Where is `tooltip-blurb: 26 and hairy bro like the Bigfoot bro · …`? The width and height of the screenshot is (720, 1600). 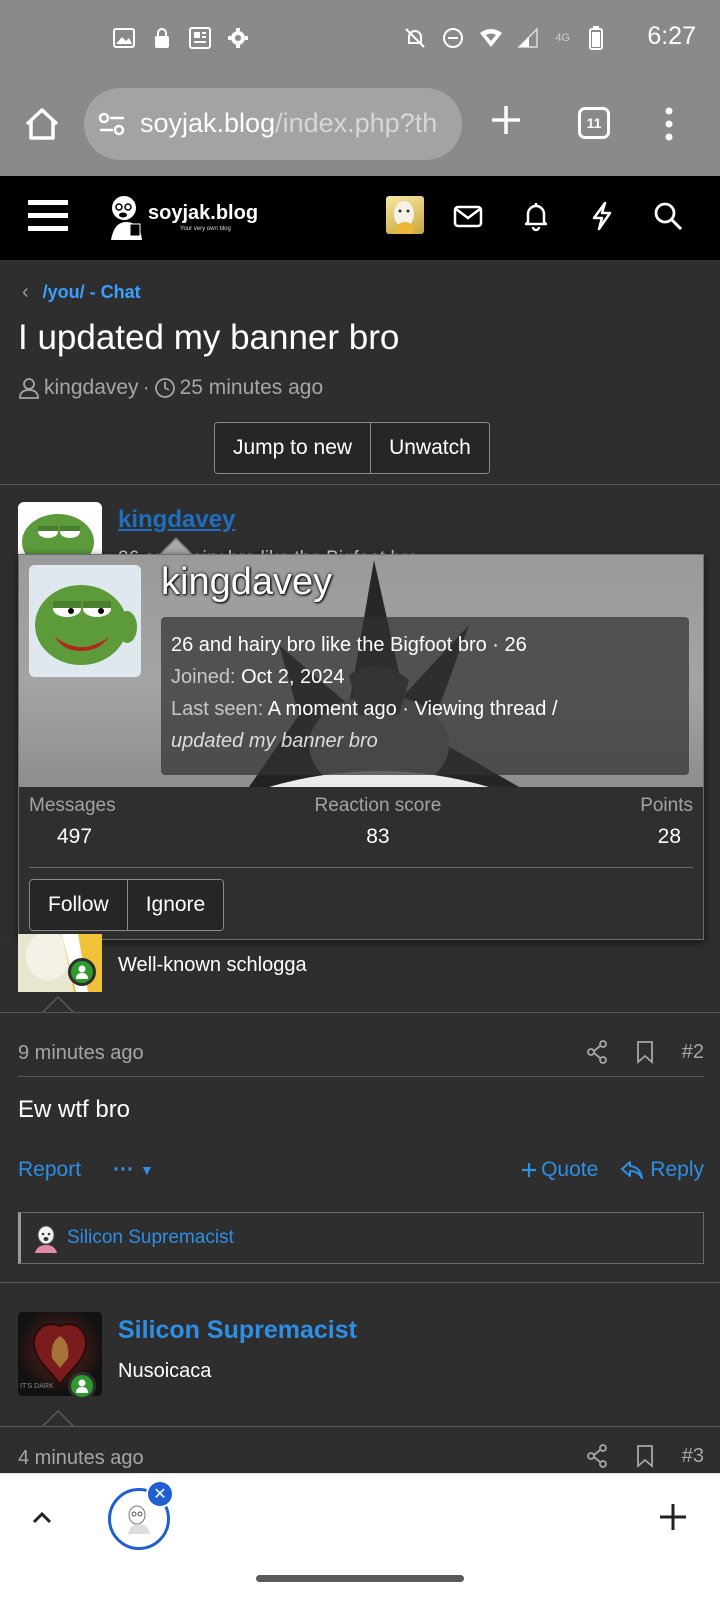
tooltip-blurb: 26 and hairy bro like the Bigfoot bro · … is located at coordinates (349, 645).